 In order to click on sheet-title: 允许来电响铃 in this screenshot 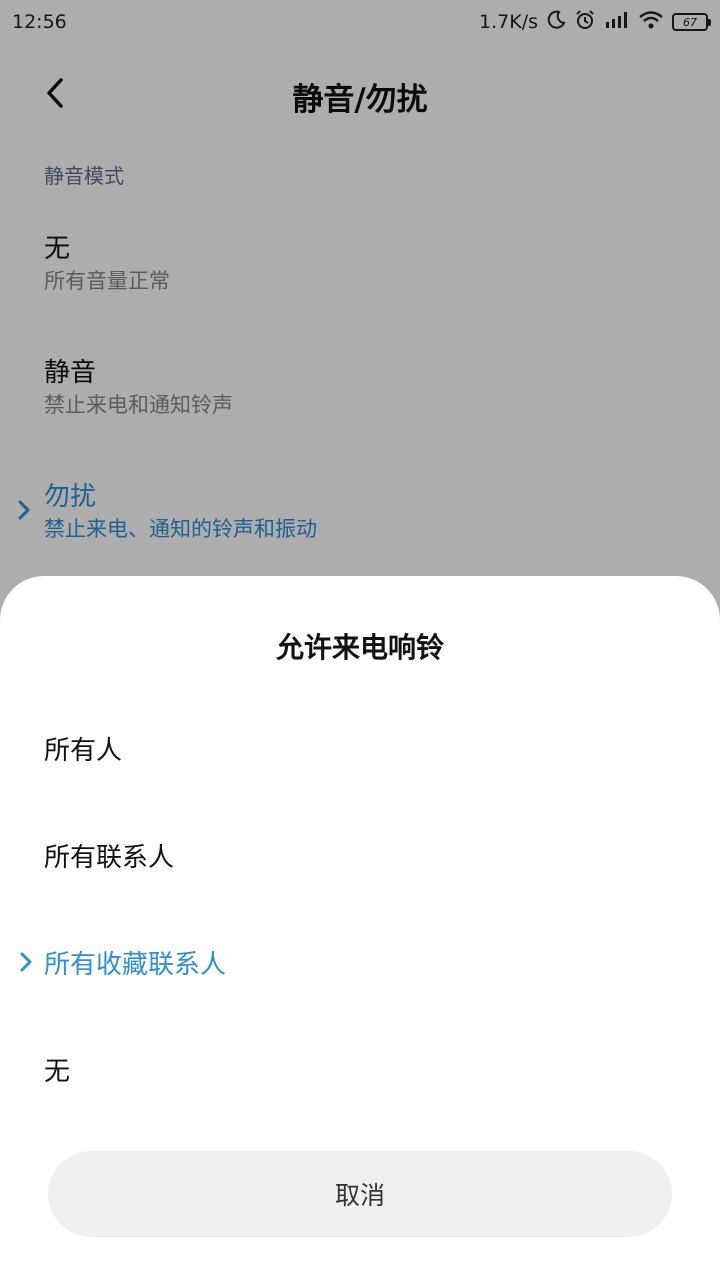, I will do `click(359, 647)`.